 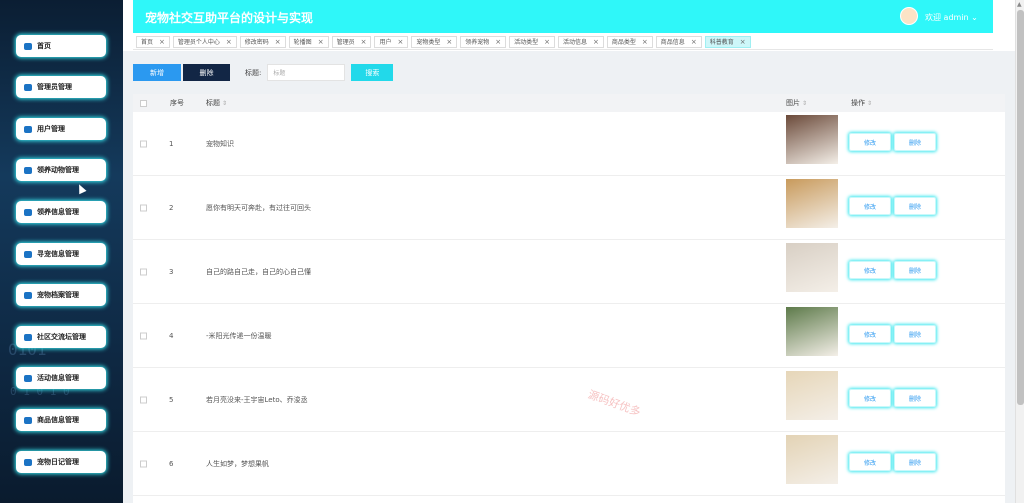 What do you see at coordinates (237, 463) in the screenshot?
I see `row-title: 人生如梦，梦想果帆` at bounding box center [237, 463].